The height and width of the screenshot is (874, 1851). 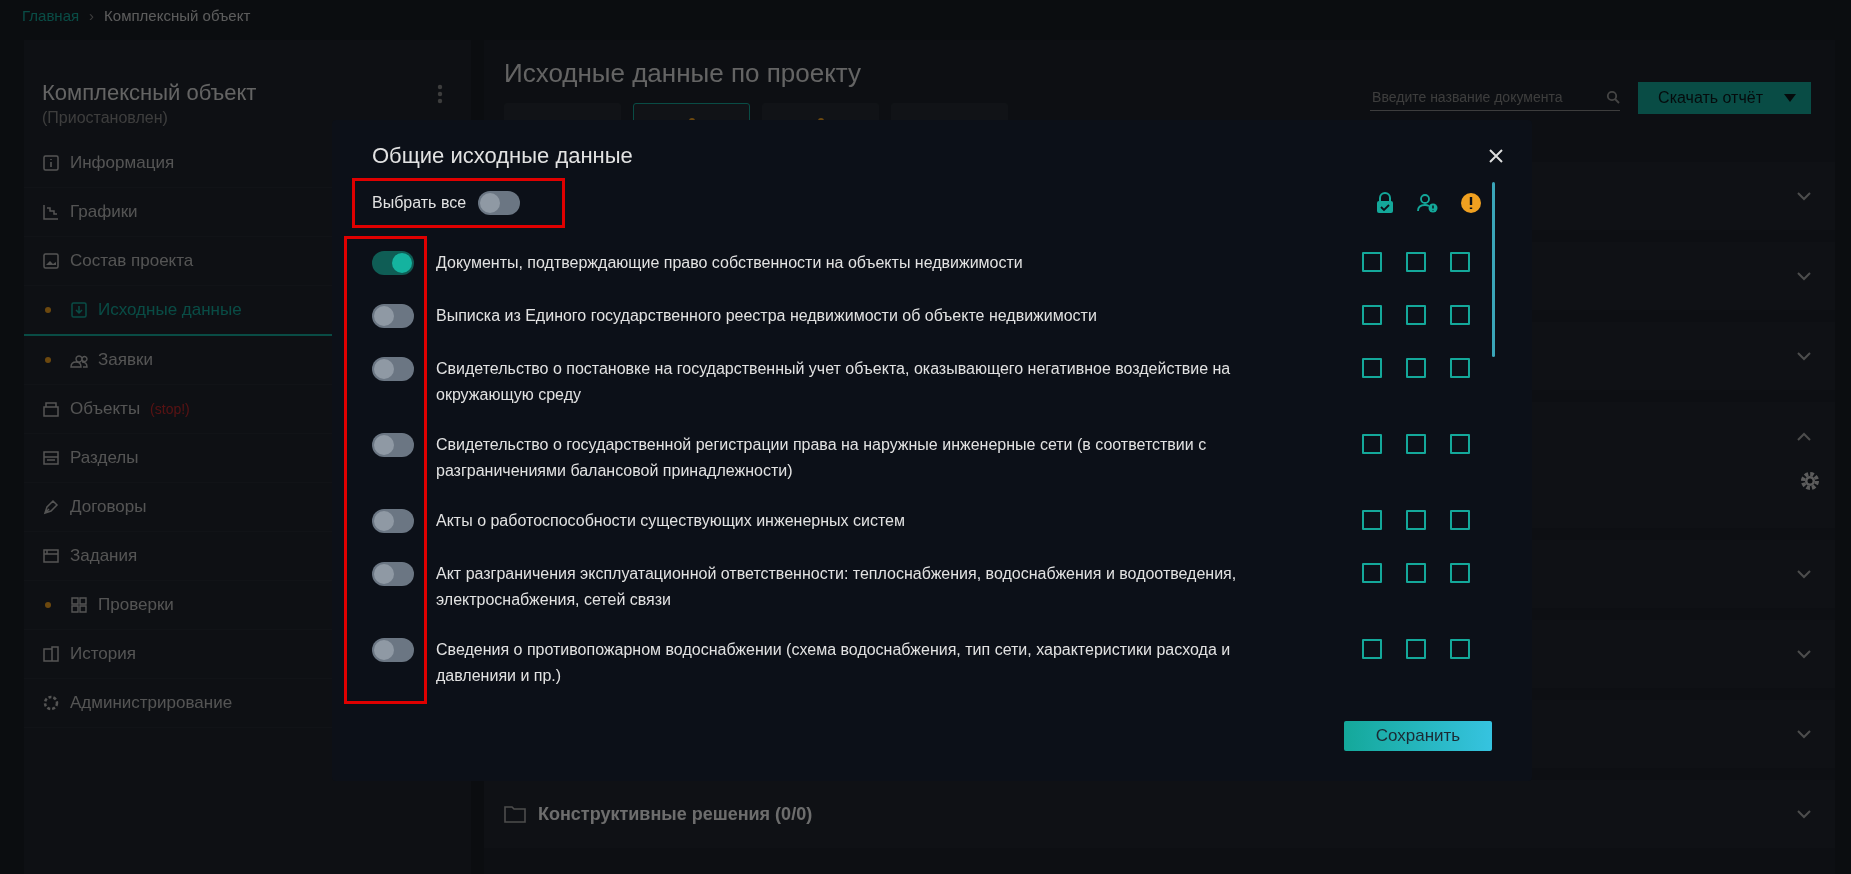 What do you see at coordinates (1496, 156) in the screenshot?
I see `close-icon` at bounding box center [1496, 156].